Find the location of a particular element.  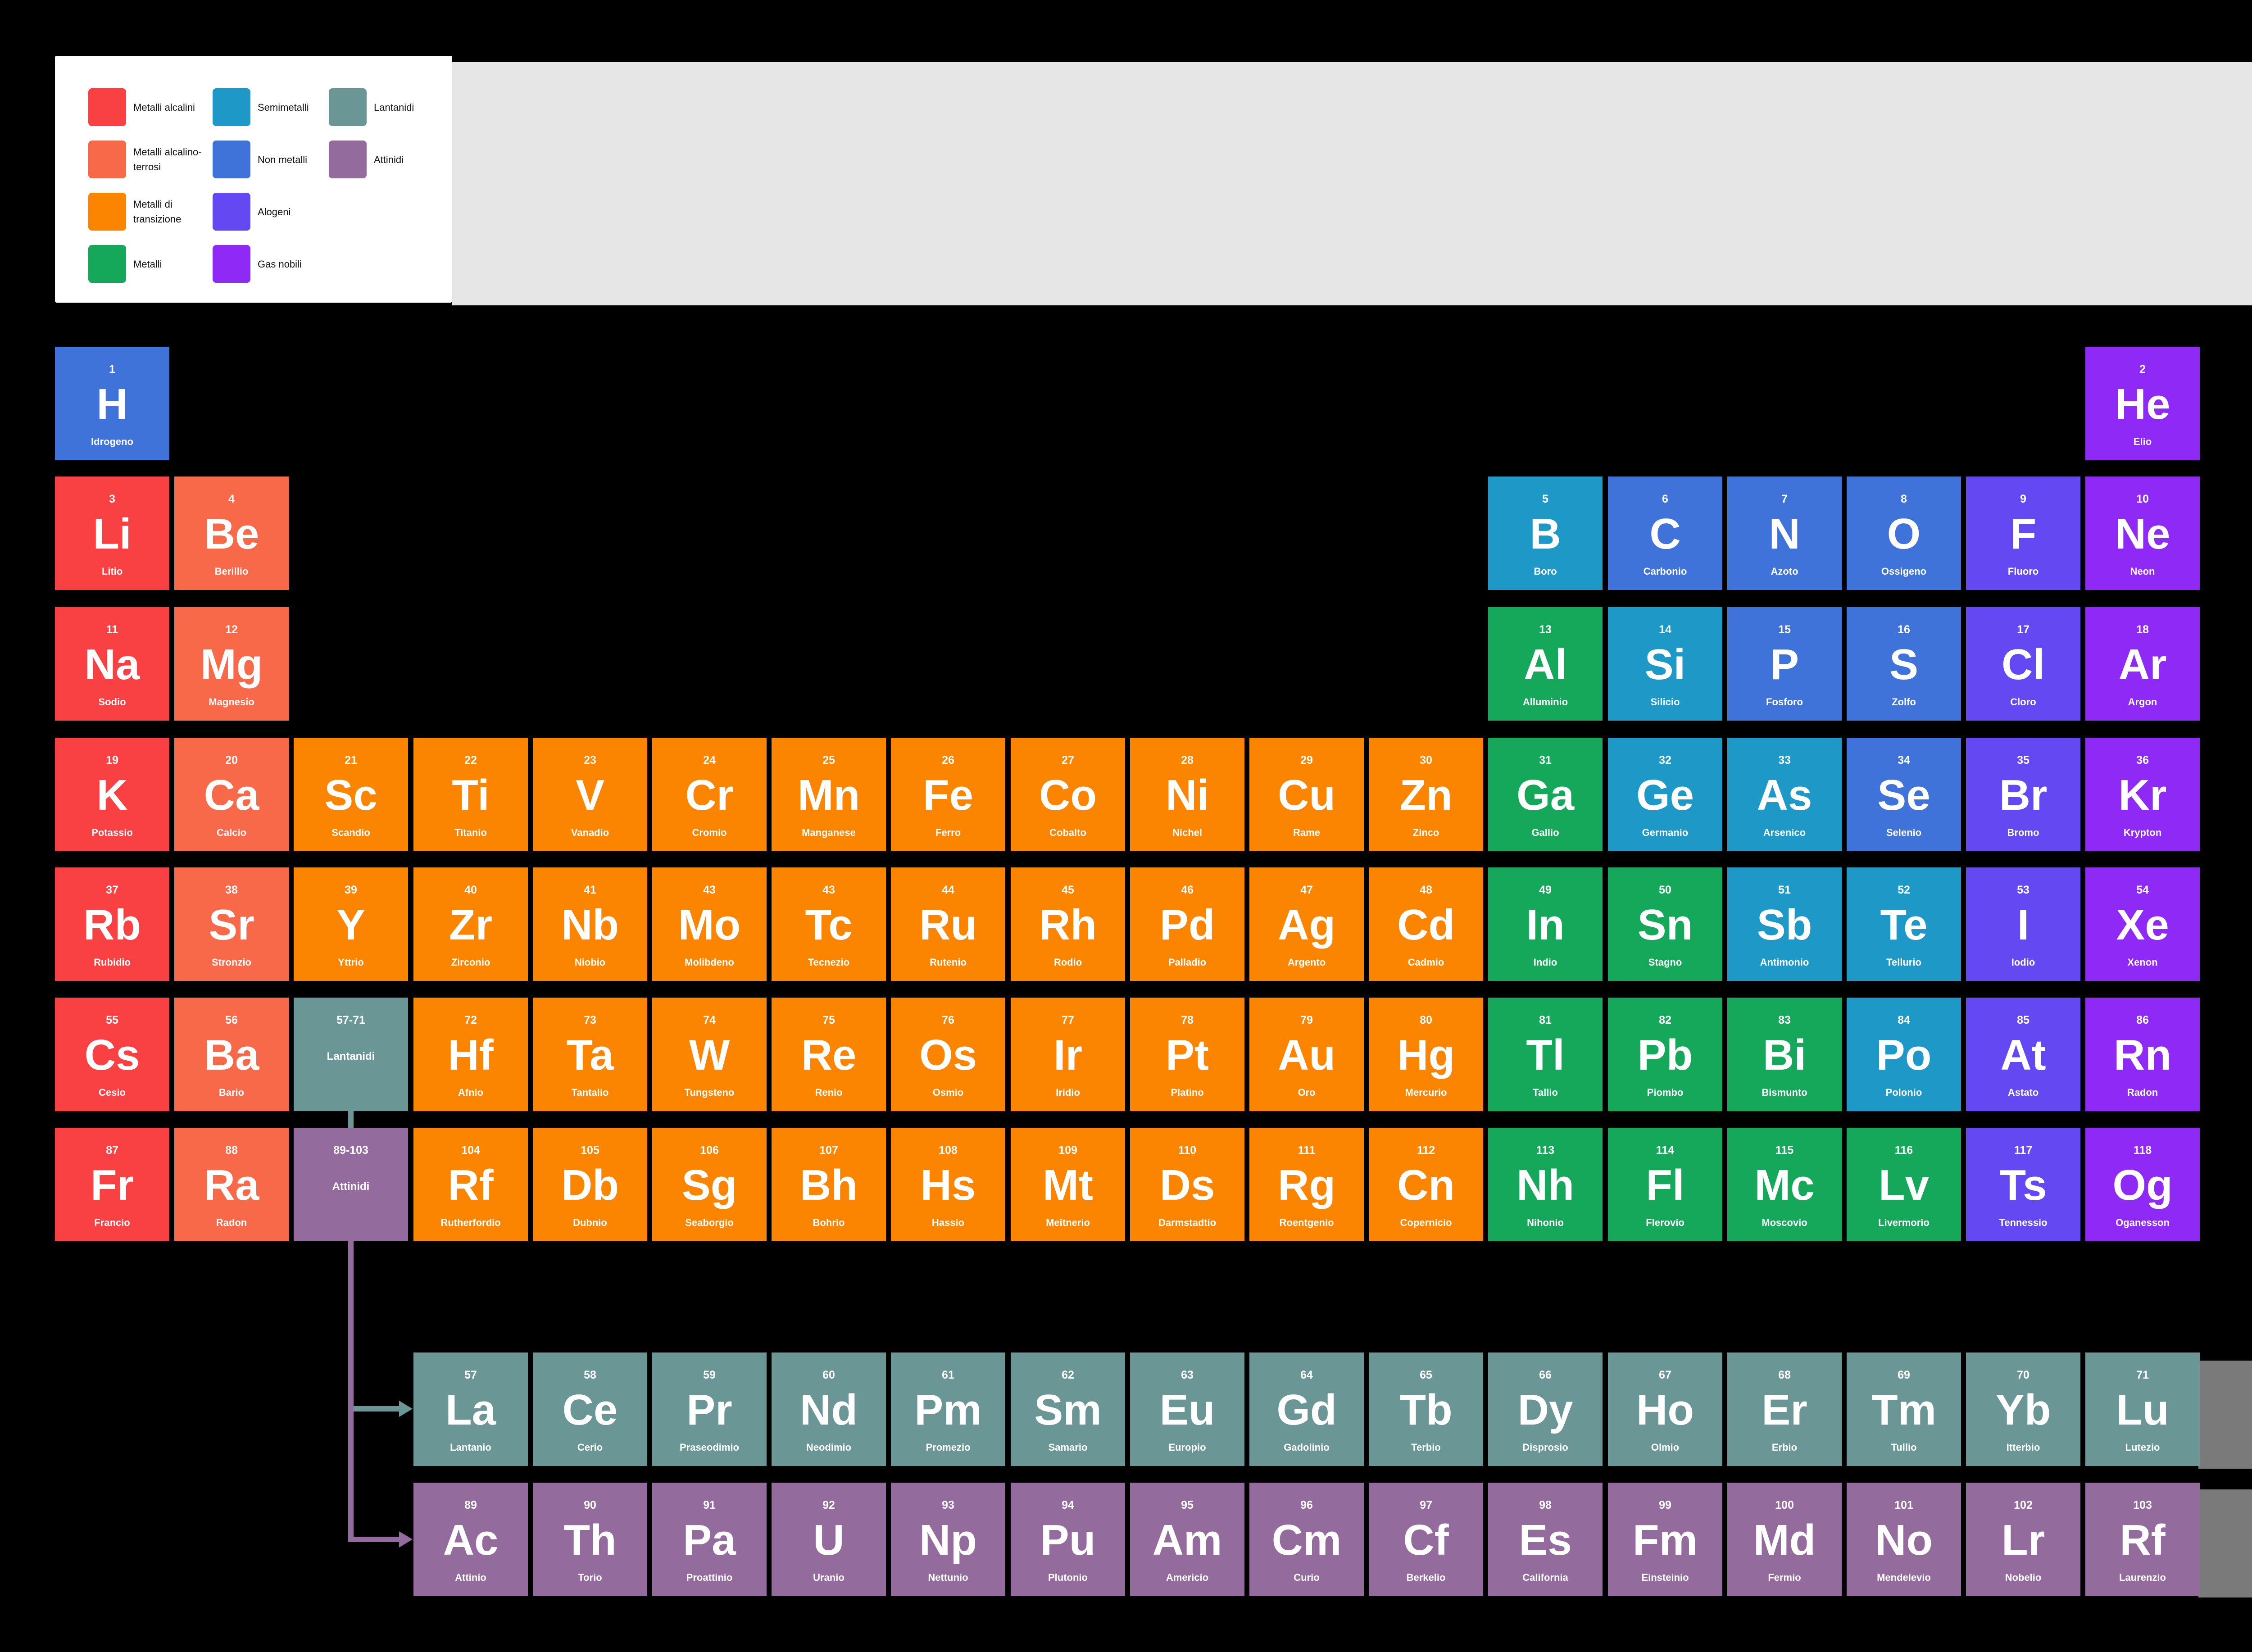

element-cell: 52 Te Tellurio is located at coordinates (1904, 924).